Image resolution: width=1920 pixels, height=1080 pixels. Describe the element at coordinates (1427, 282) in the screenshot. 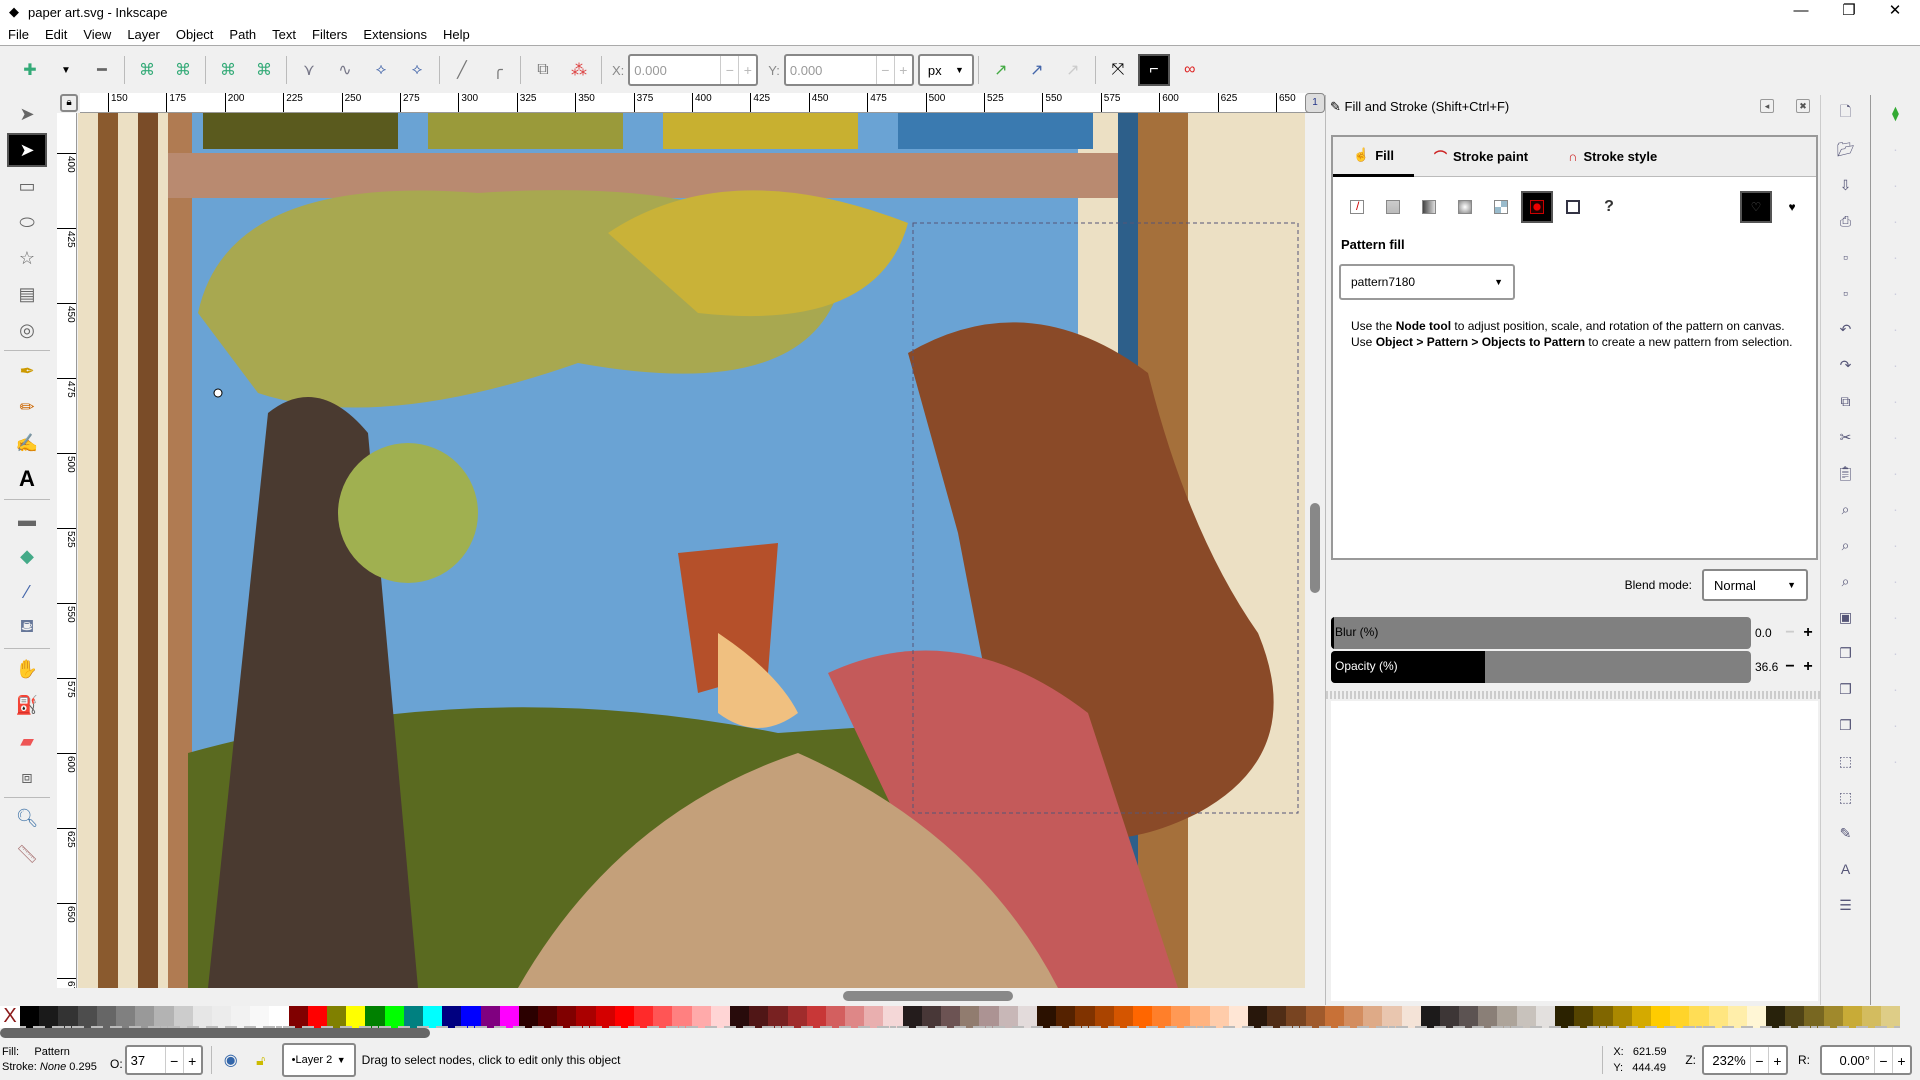

I see `pattern-select: pattern7180 ▼` at that location.